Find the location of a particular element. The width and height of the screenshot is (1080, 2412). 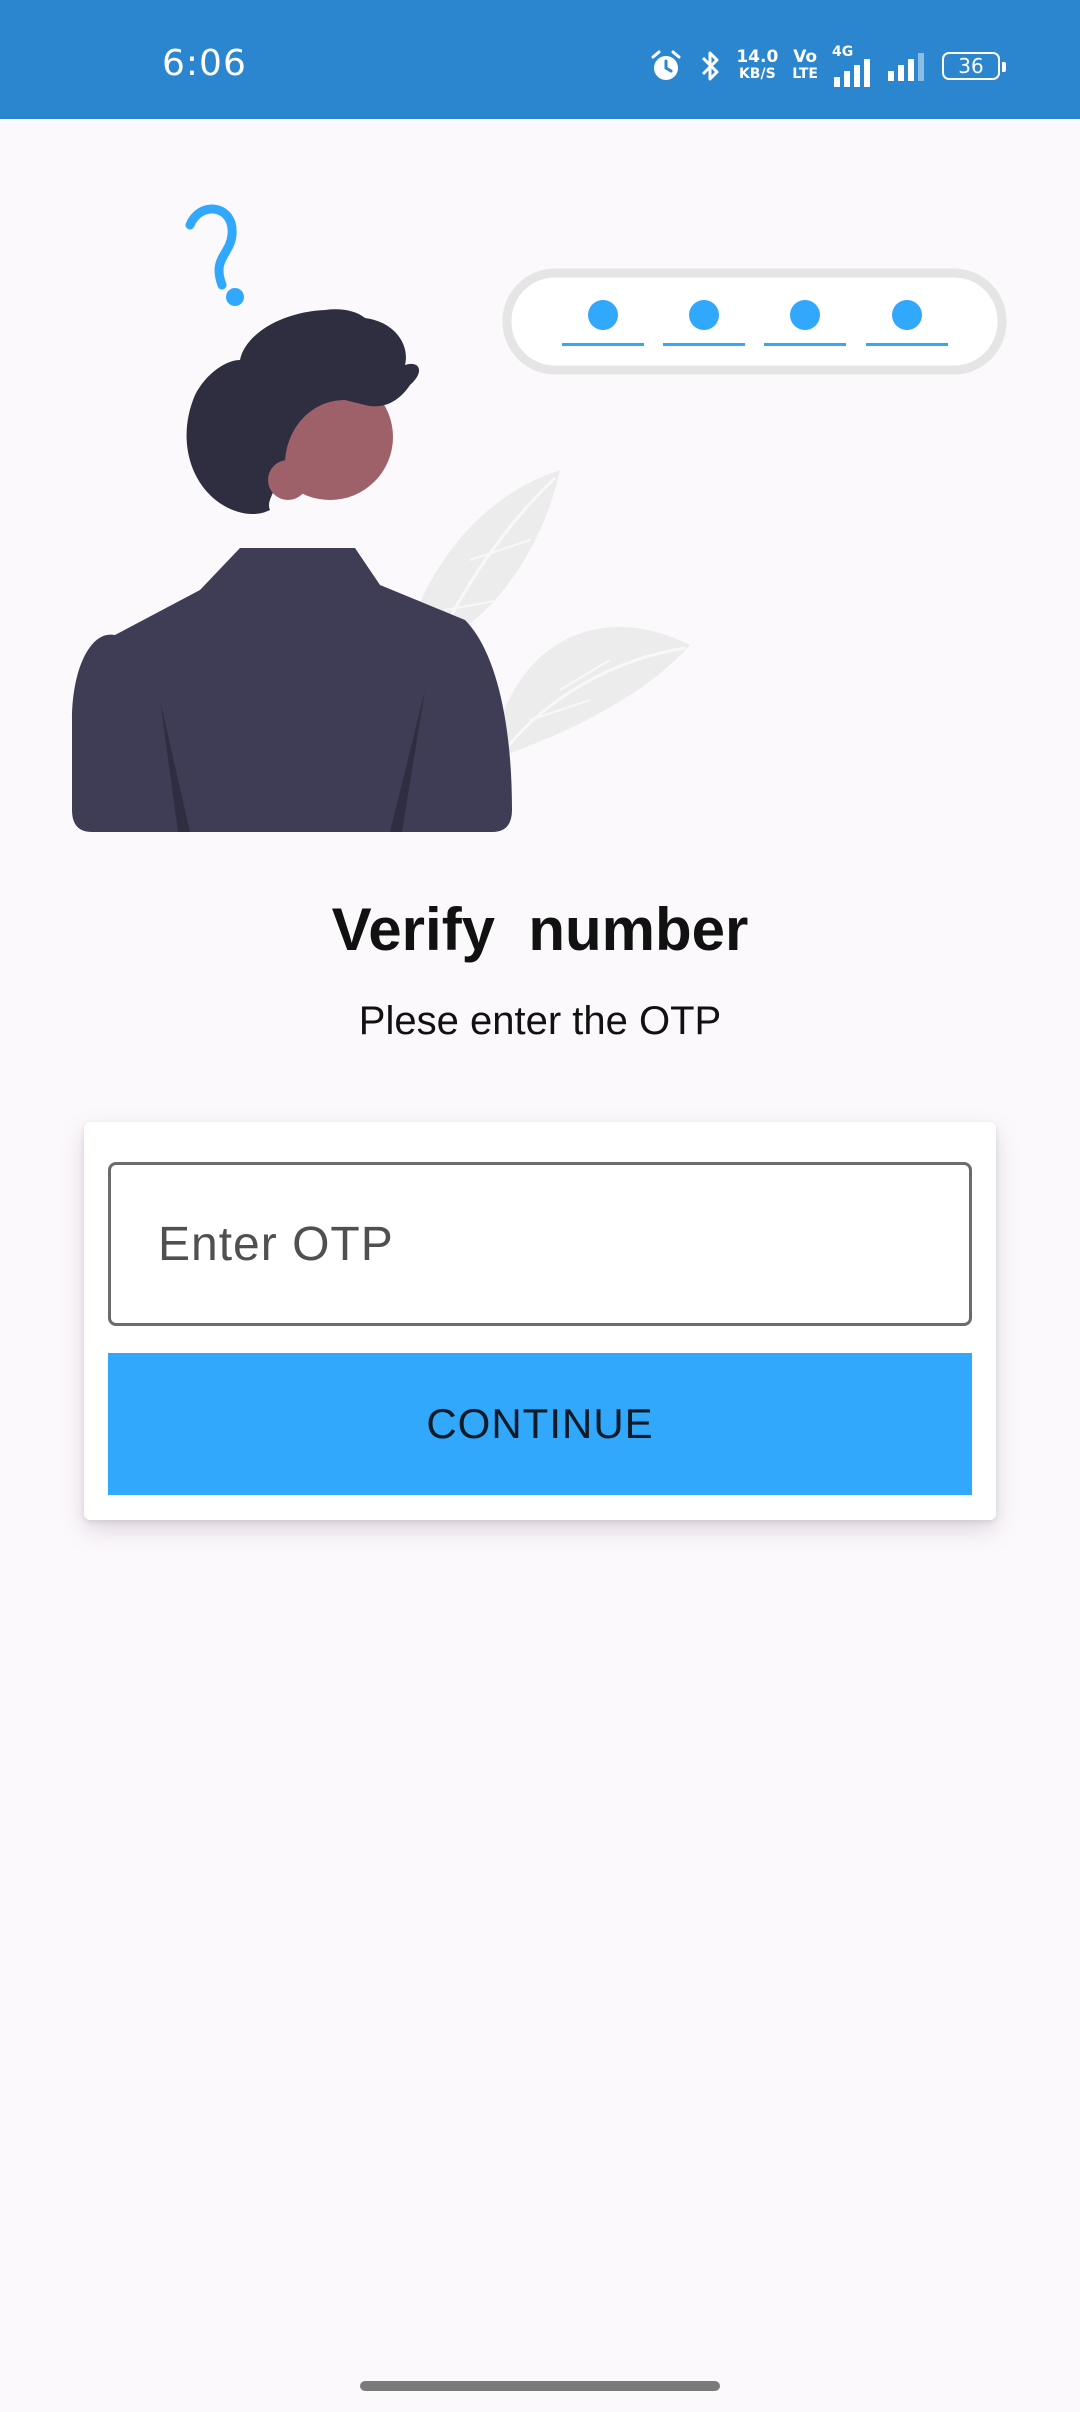

alarm-icon is located at coordinates (666, 65).